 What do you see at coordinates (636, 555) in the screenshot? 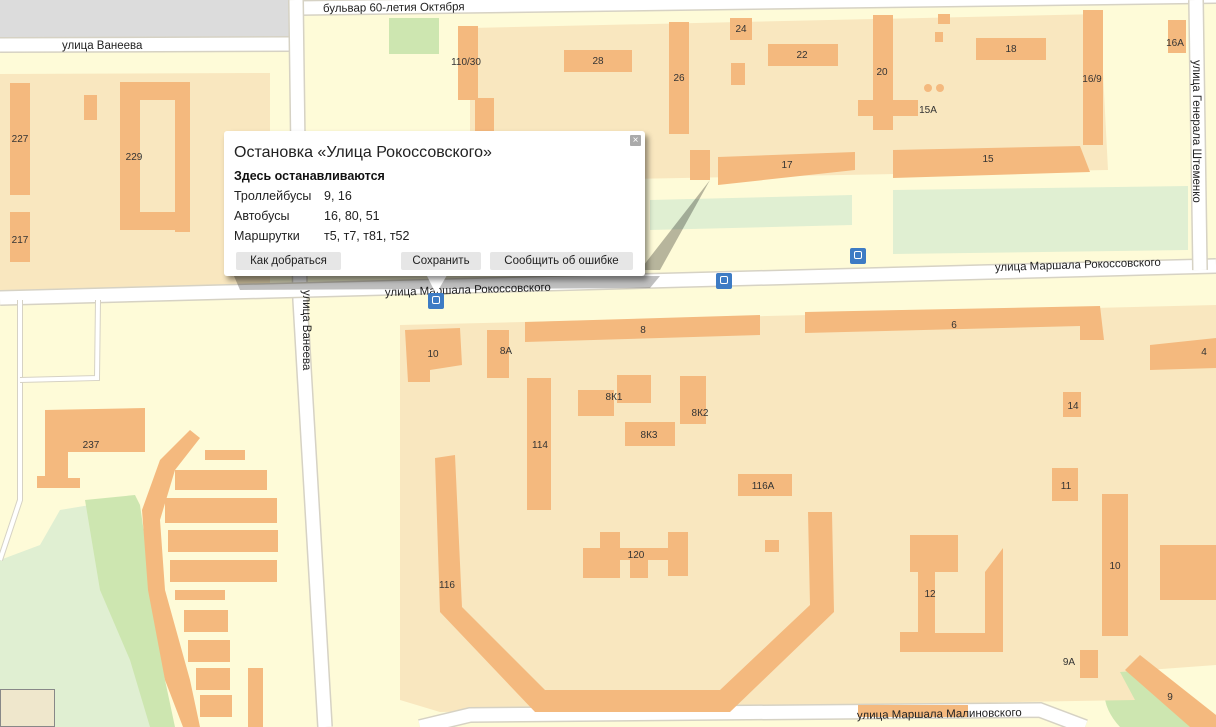
I see `svg-text: 120` at bounding box center [636, 555].